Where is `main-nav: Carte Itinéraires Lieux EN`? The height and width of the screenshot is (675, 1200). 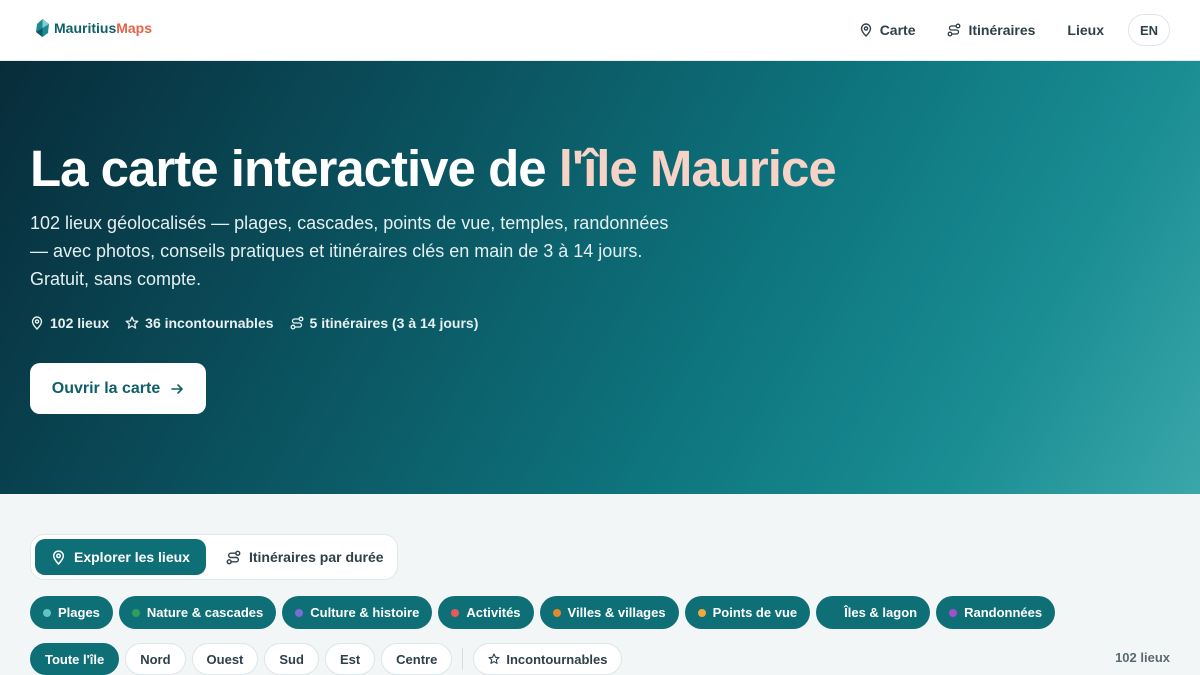
main-nav: Carte Itinéraires Lieux EN is located at coordinates (998, 30).